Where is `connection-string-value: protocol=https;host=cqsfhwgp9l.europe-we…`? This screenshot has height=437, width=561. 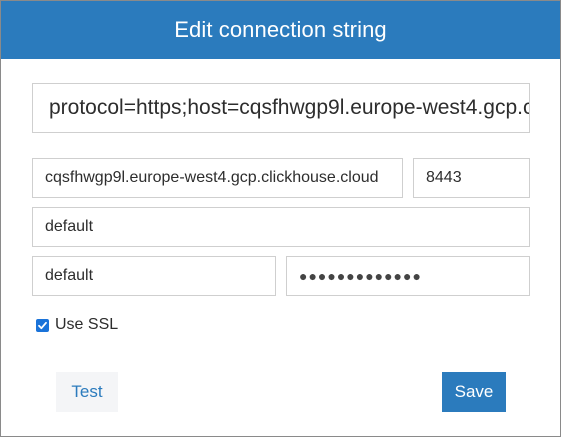
connection-string-value: protocol=https;host=cqsfhwgp9l.europe-we… is located at coordinates (289, 107).